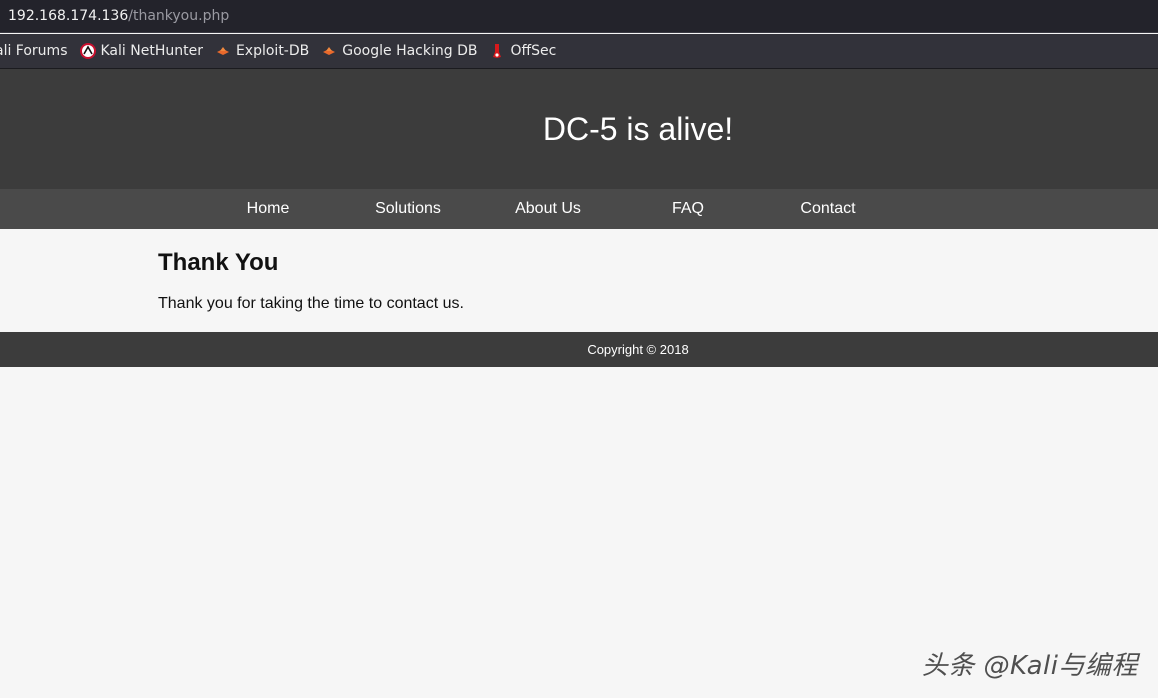  What do you see at coordinates (638, 349) in the screenshot?
I see `copyright-text: Copyright © 2018` at bounding box center [638, 349].